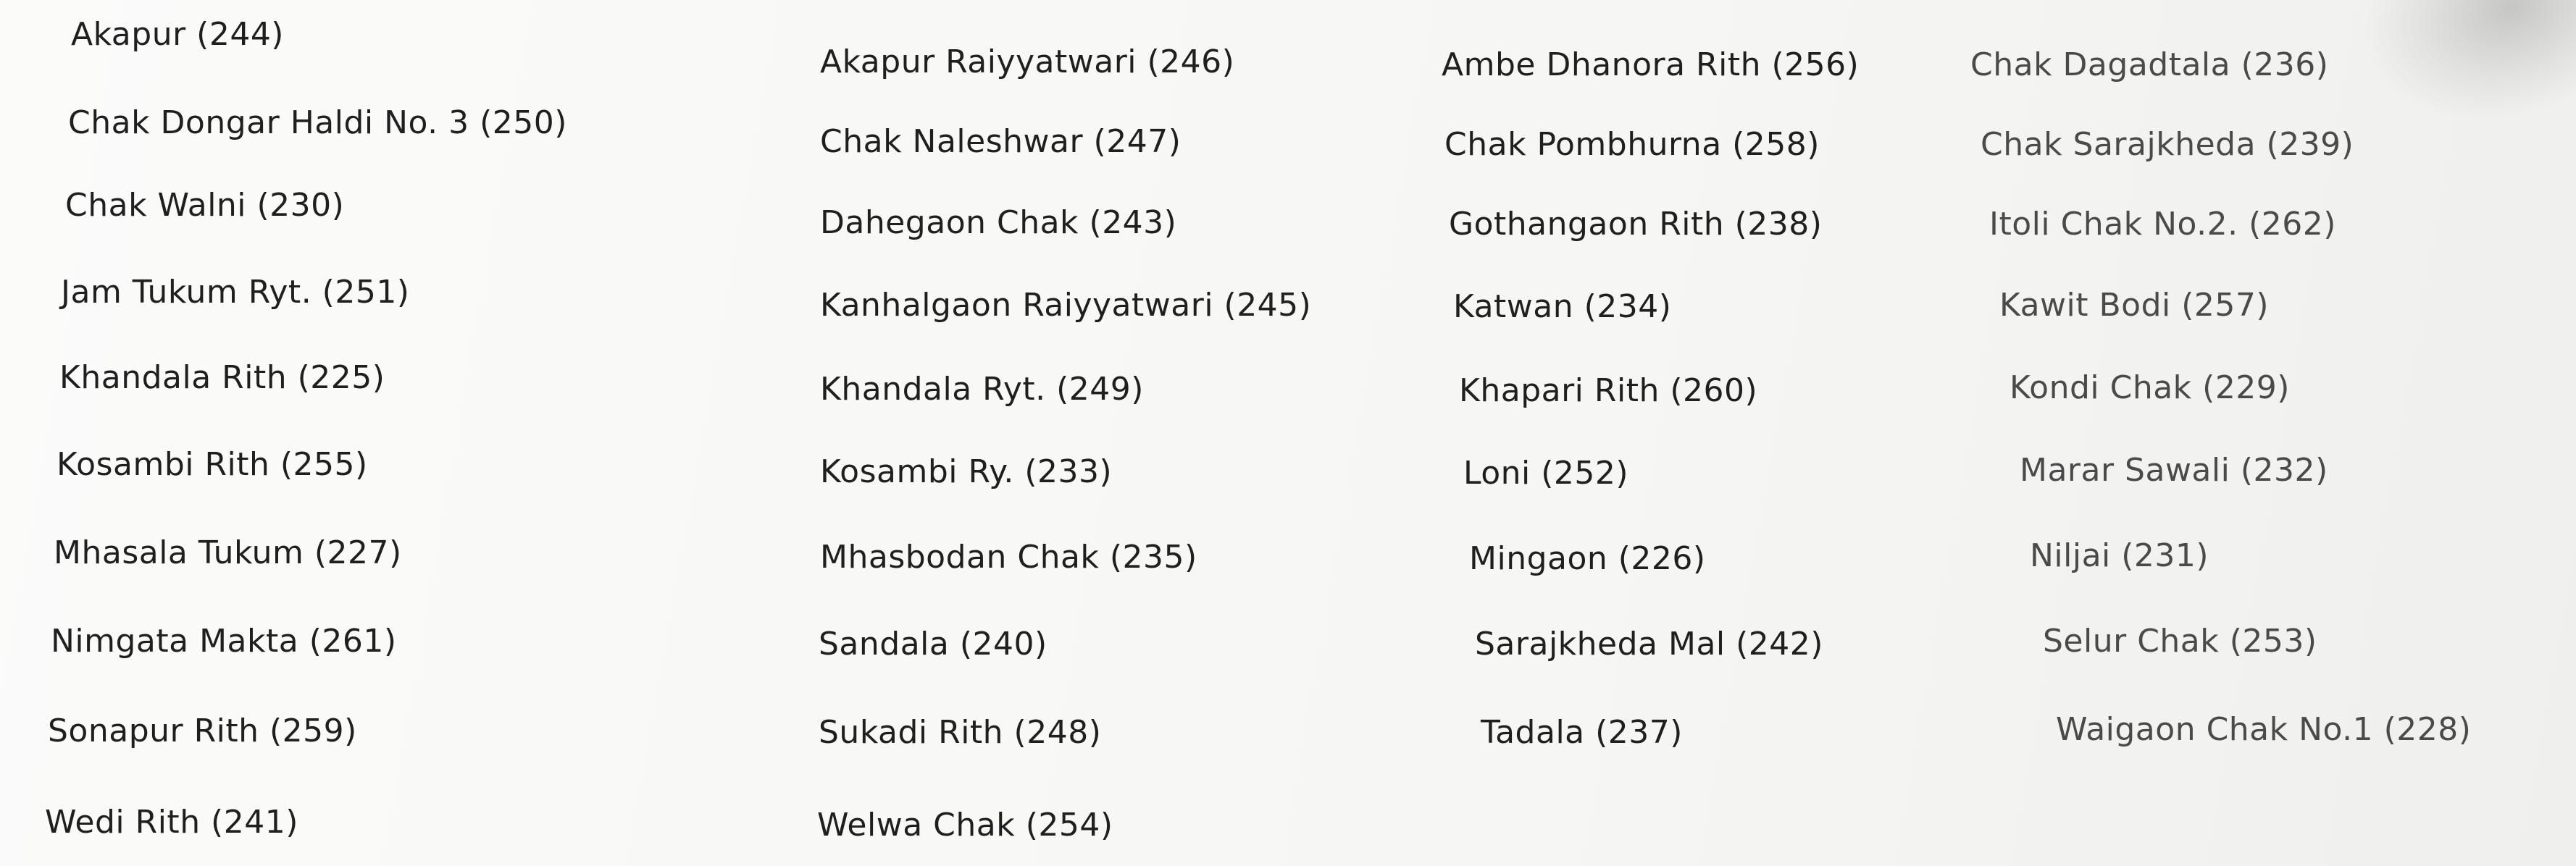  Describe the element at coordinates (203, 730) in the screenshot. I see `village-name: Sonapur Rith (259)` at that location.